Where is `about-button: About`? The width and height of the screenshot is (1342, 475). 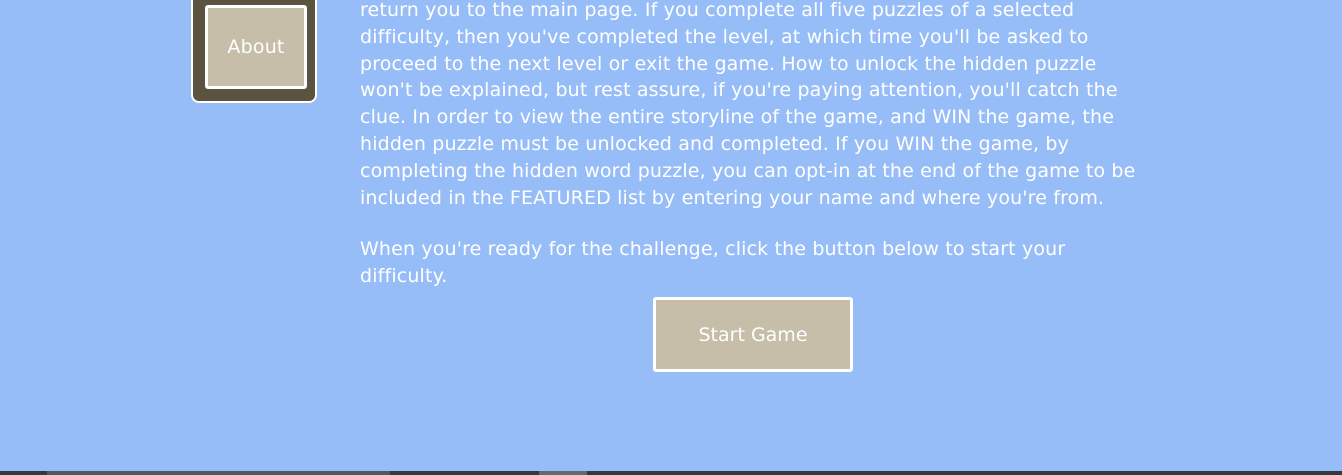
about-button: About is located at coordinates (256, 47).